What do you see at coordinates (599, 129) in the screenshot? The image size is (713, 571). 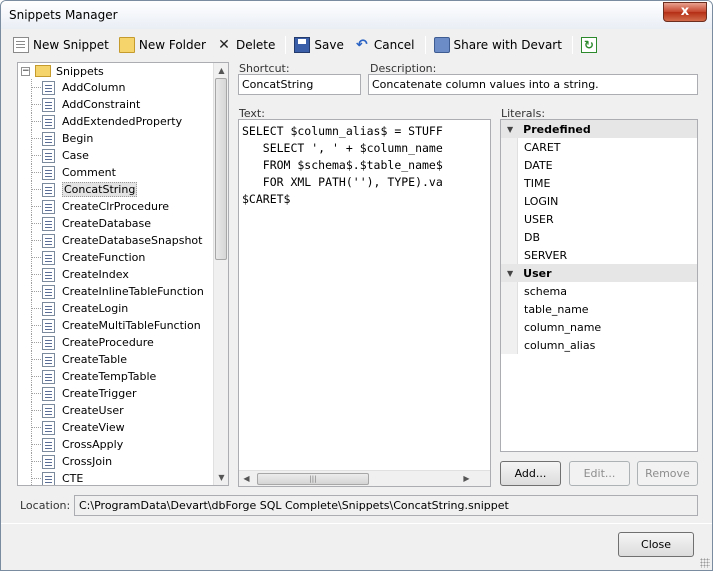 I see `literal-group-header: ▼ Predefined` at bounding box center [599, 129].